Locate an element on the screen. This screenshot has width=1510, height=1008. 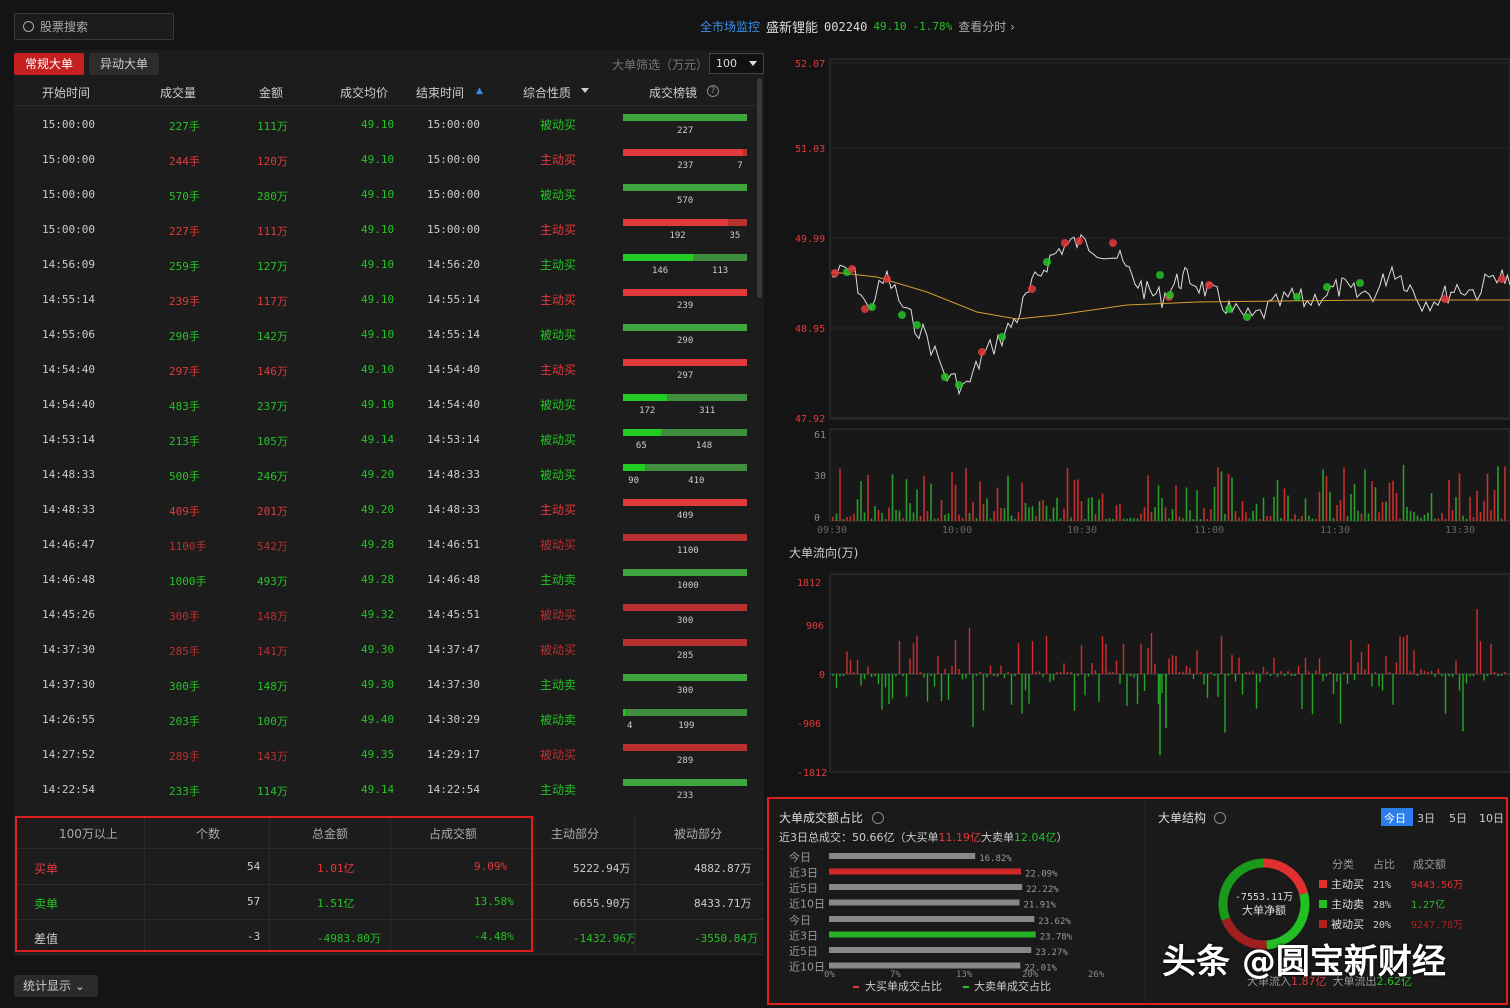
table-row: 15:00:00 244手 120万 49.10 15:00:00 主动买 237 7 is located at coordinates (385, 158).